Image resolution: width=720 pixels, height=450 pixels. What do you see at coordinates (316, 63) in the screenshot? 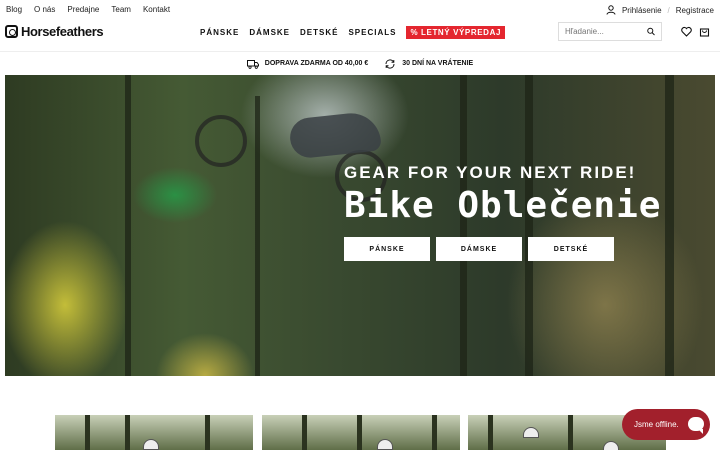
I see `free-shipping-text: DOPRAVA ZDARMA OD 40,00 €` at bounding box center [316, 63].